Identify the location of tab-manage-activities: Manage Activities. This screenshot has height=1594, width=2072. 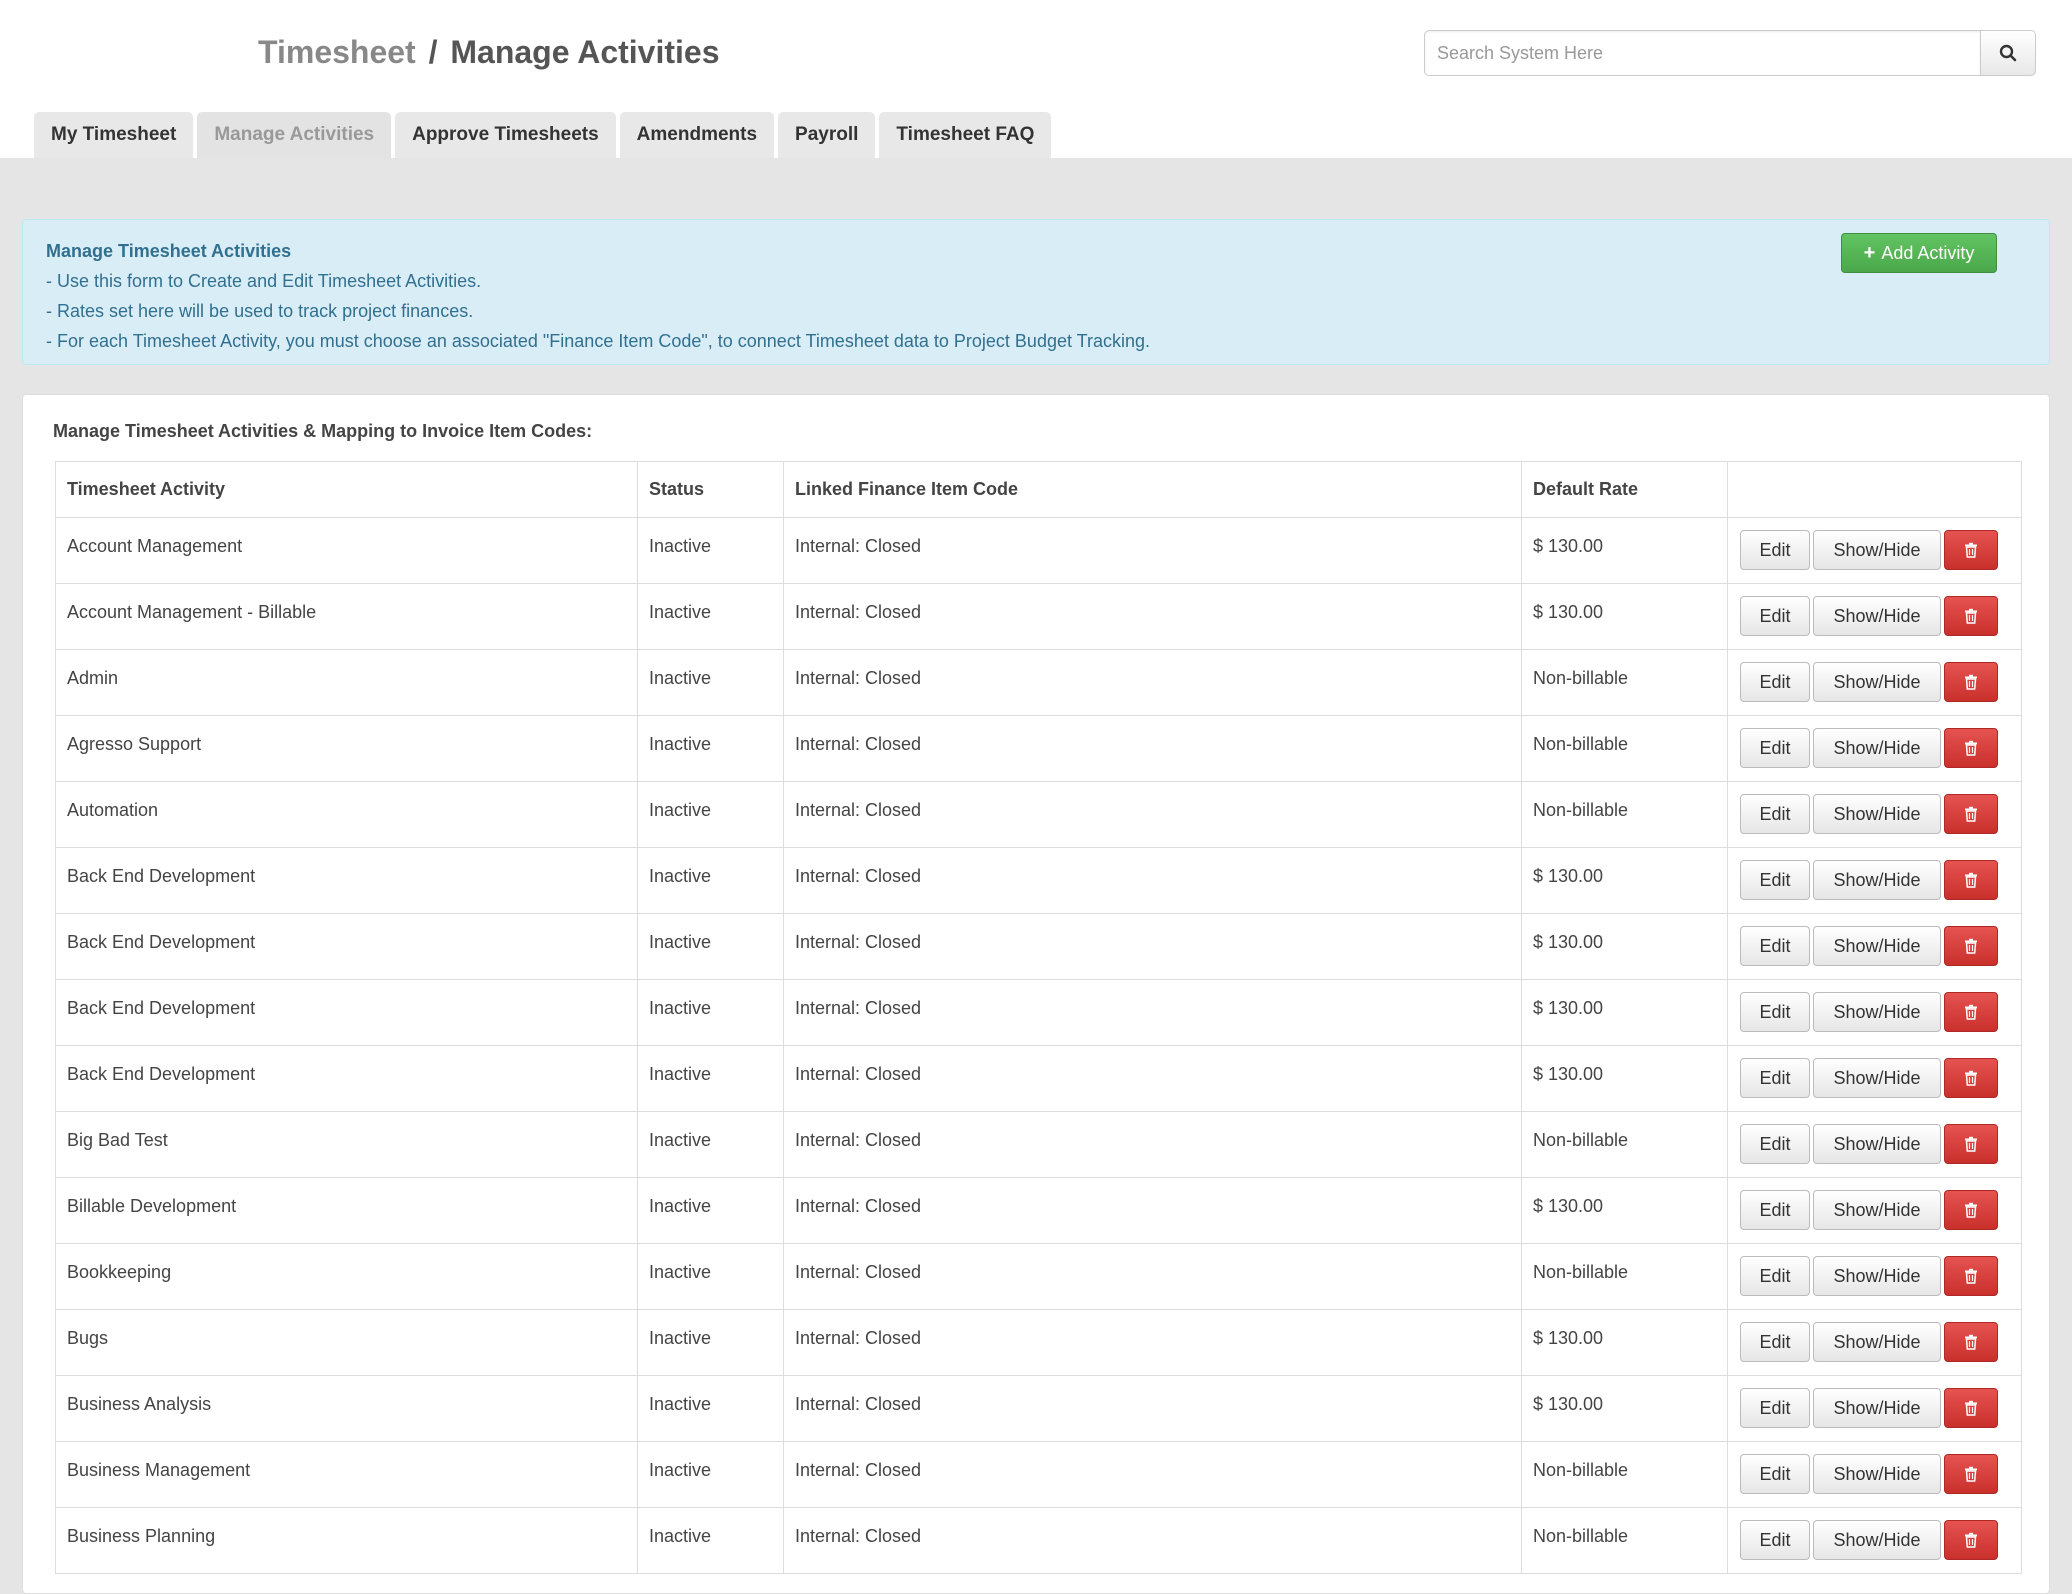
(294, 135).